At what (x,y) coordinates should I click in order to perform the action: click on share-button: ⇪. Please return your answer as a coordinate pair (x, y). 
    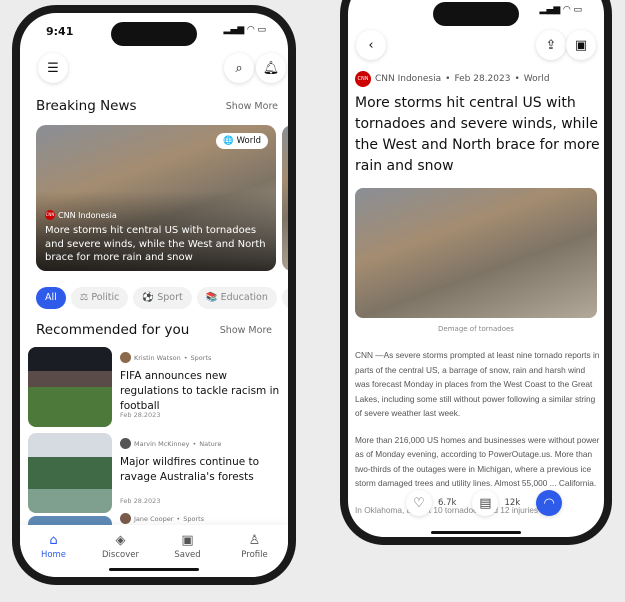
    Looking at the image, I should click on (551, 45).